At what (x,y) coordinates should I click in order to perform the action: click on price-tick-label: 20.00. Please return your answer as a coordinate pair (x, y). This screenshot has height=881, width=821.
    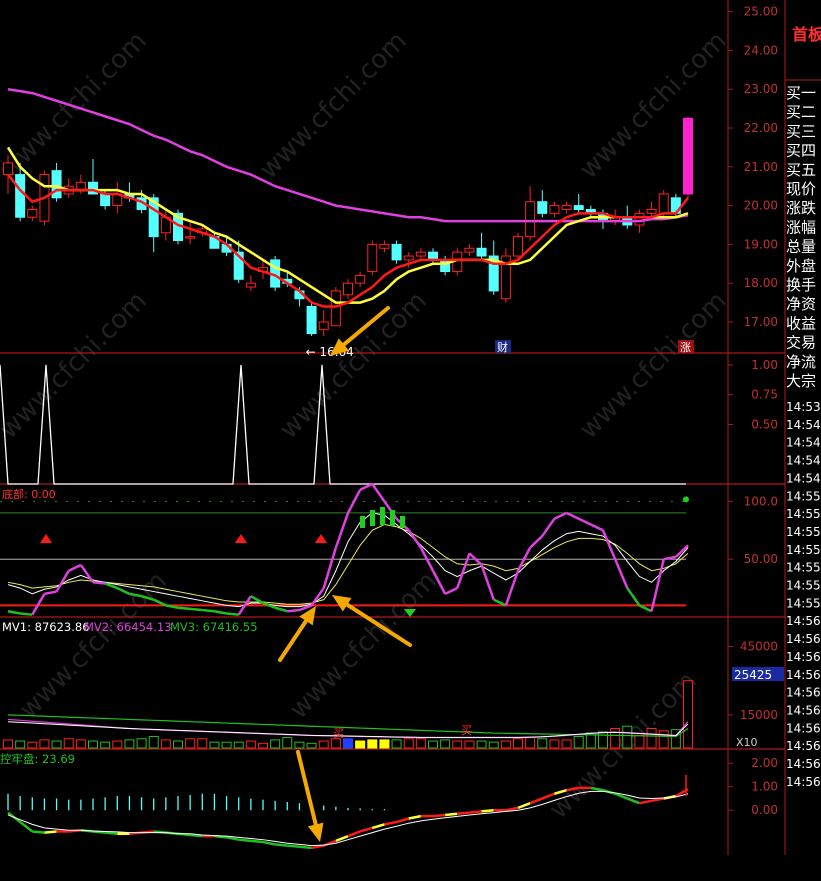
    Looking at the image, I should click on (761, 206).